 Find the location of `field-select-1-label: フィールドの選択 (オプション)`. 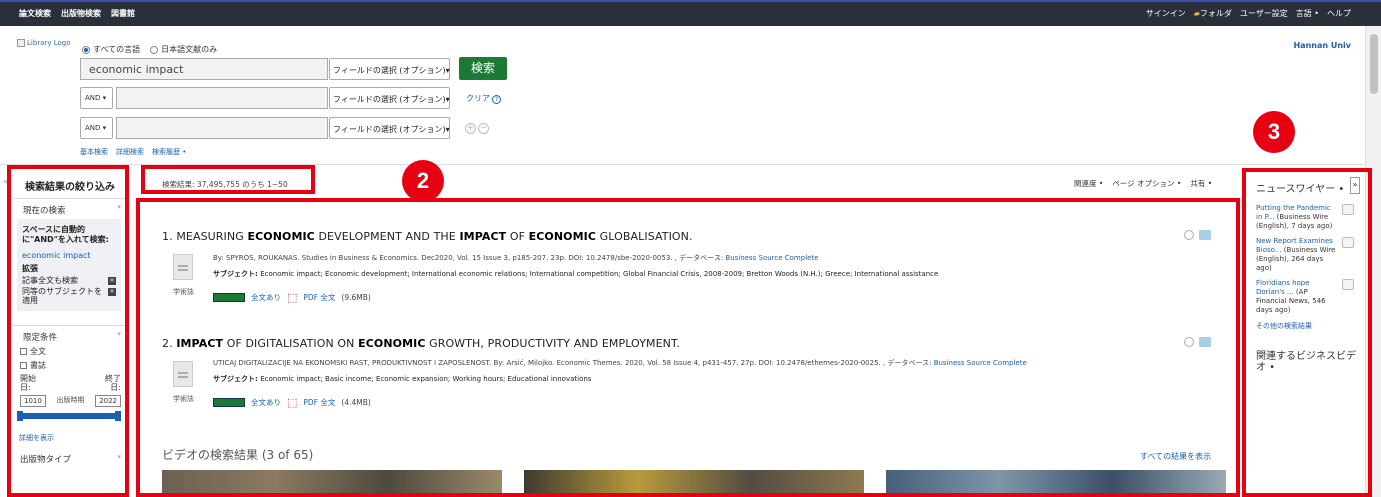

field-select-1-label: フィールドの選択 (オプション) is located at coordinates (389, 70).